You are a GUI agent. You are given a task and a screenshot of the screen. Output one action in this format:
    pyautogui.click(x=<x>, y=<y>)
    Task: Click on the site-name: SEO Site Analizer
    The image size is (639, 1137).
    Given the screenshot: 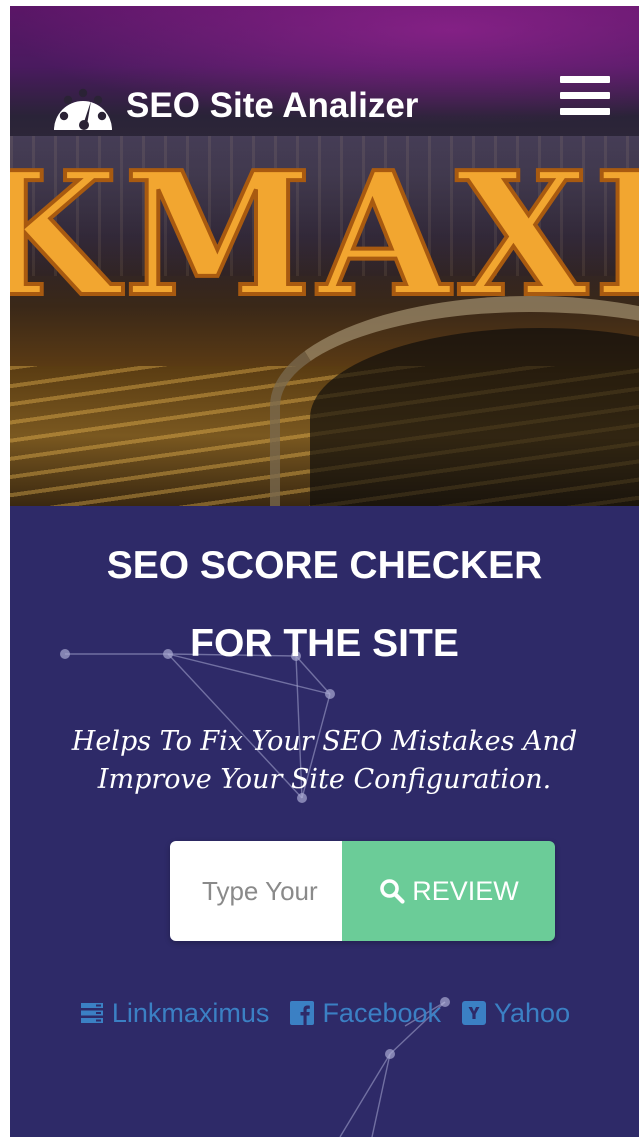 What is the action you would take?
    pyautogui.click(x=272, y=105)
    